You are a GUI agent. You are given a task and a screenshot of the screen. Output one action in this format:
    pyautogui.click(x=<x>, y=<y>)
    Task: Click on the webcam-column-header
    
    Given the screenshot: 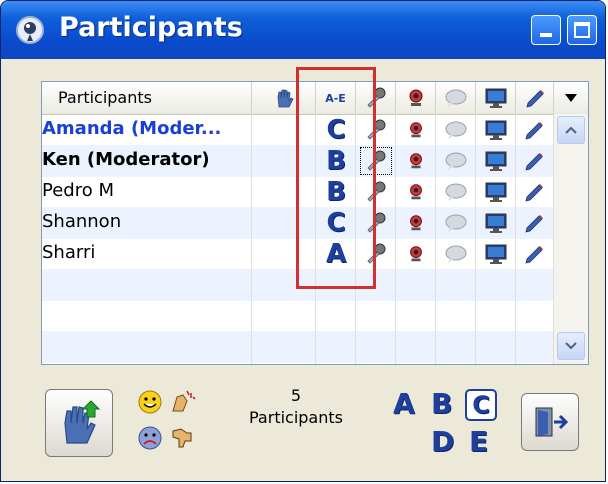 What is the action you would take?
    pyautogui.click(x=416, y=98)
    